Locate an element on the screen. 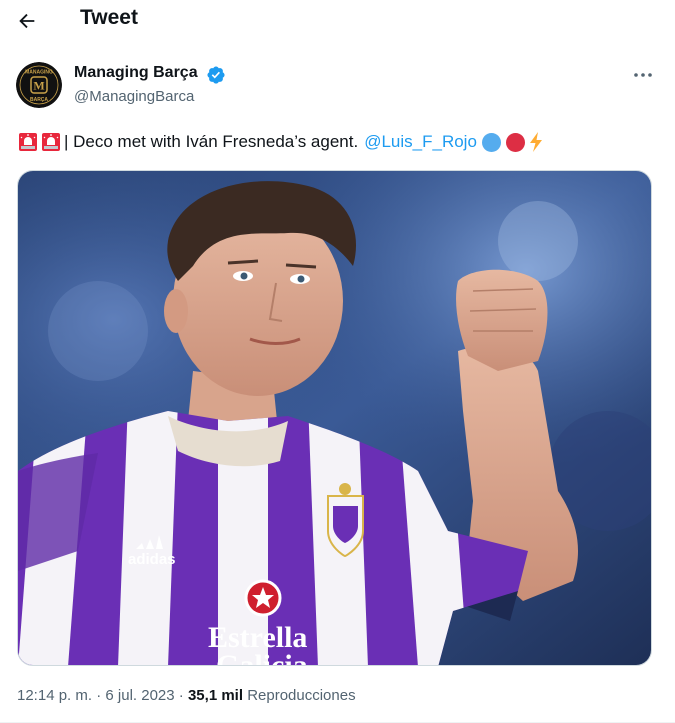  author-handle: @ManagingBarca is located at coordinates (134, 96).